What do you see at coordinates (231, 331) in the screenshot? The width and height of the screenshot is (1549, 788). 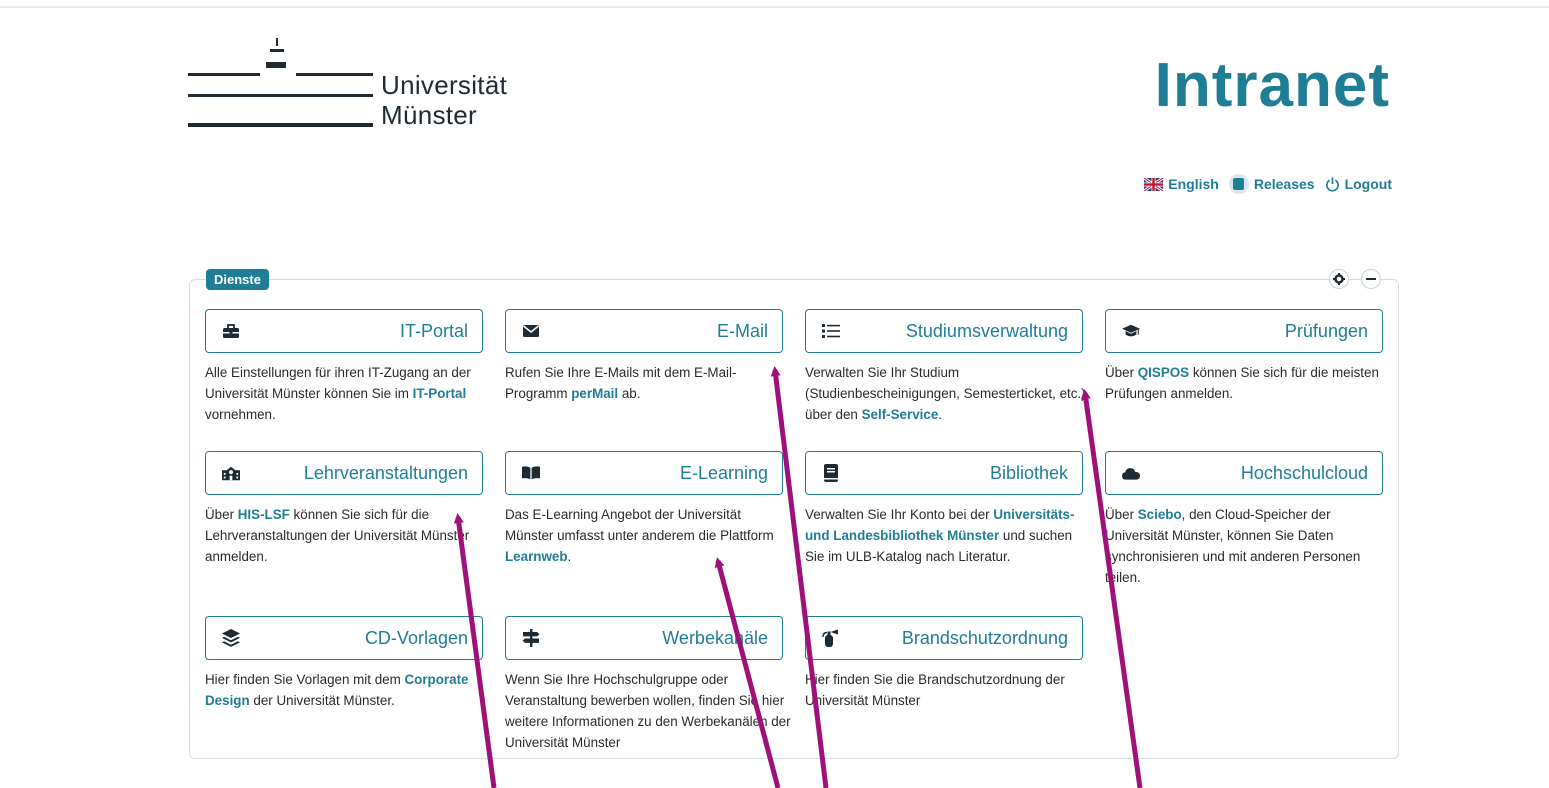 I see `toolbox-icon` at bounding box center [231, 331].